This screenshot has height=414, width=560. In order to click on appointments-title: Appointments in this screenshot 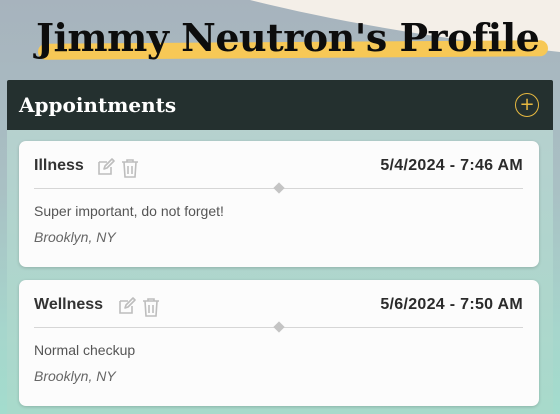, I will do `click(98, 105)`.